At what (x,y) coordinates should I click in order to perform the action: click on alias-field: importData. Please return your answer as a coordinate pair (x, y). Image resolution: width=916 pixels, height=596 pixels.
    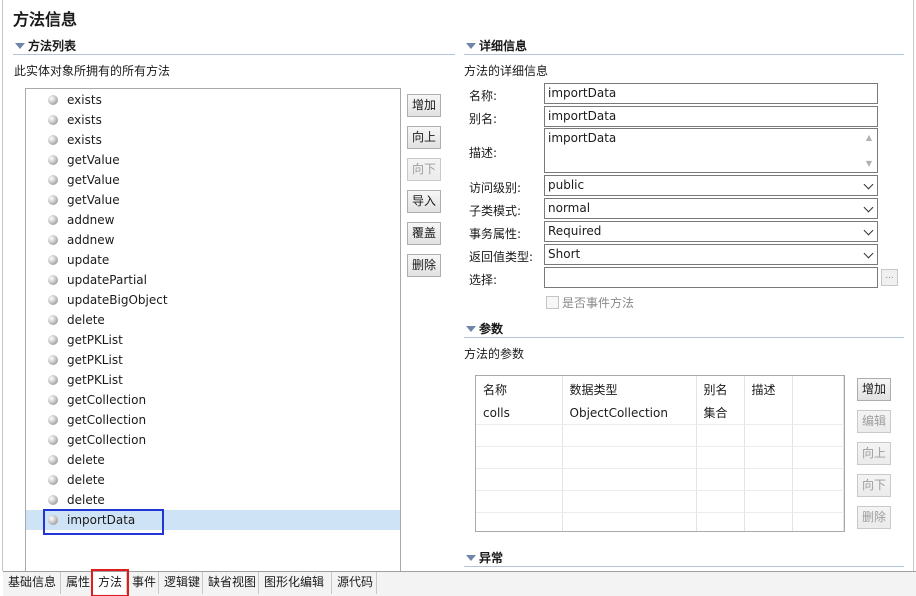
    Looking at the image, I should click on (711, 116).